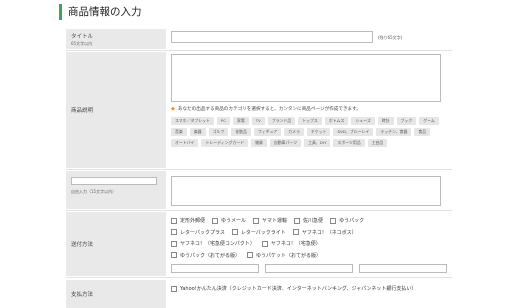 The width and height of the screenshot is (512, 308). What do you see at coordinates (272, 37) in the screenshot?
I see `title-input` at bounding box center [272, 37].